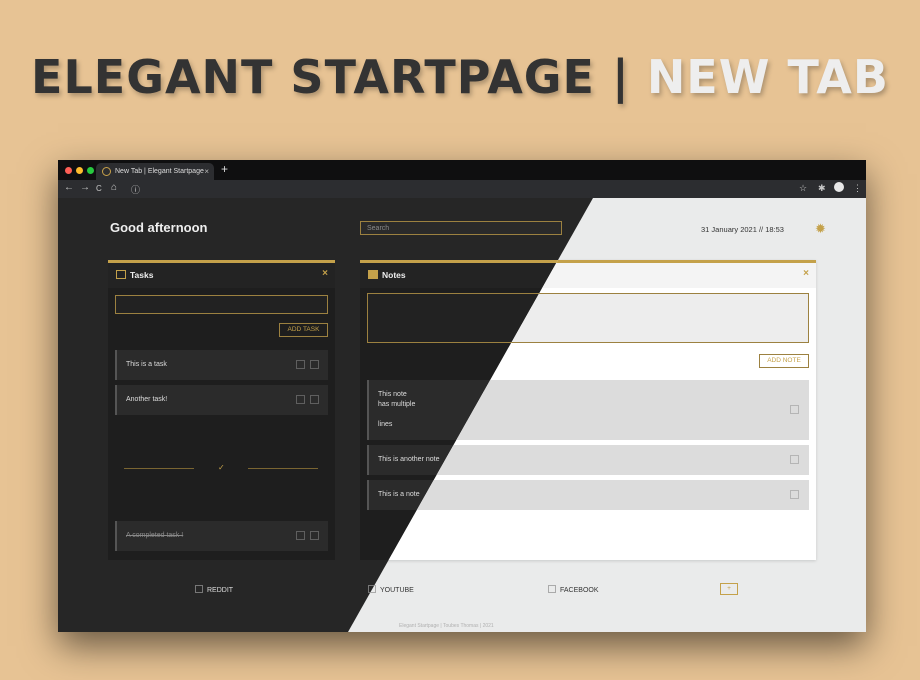 This screenshot has height=680, width=920. I want to click on note-line: This note, so click(392, 394).